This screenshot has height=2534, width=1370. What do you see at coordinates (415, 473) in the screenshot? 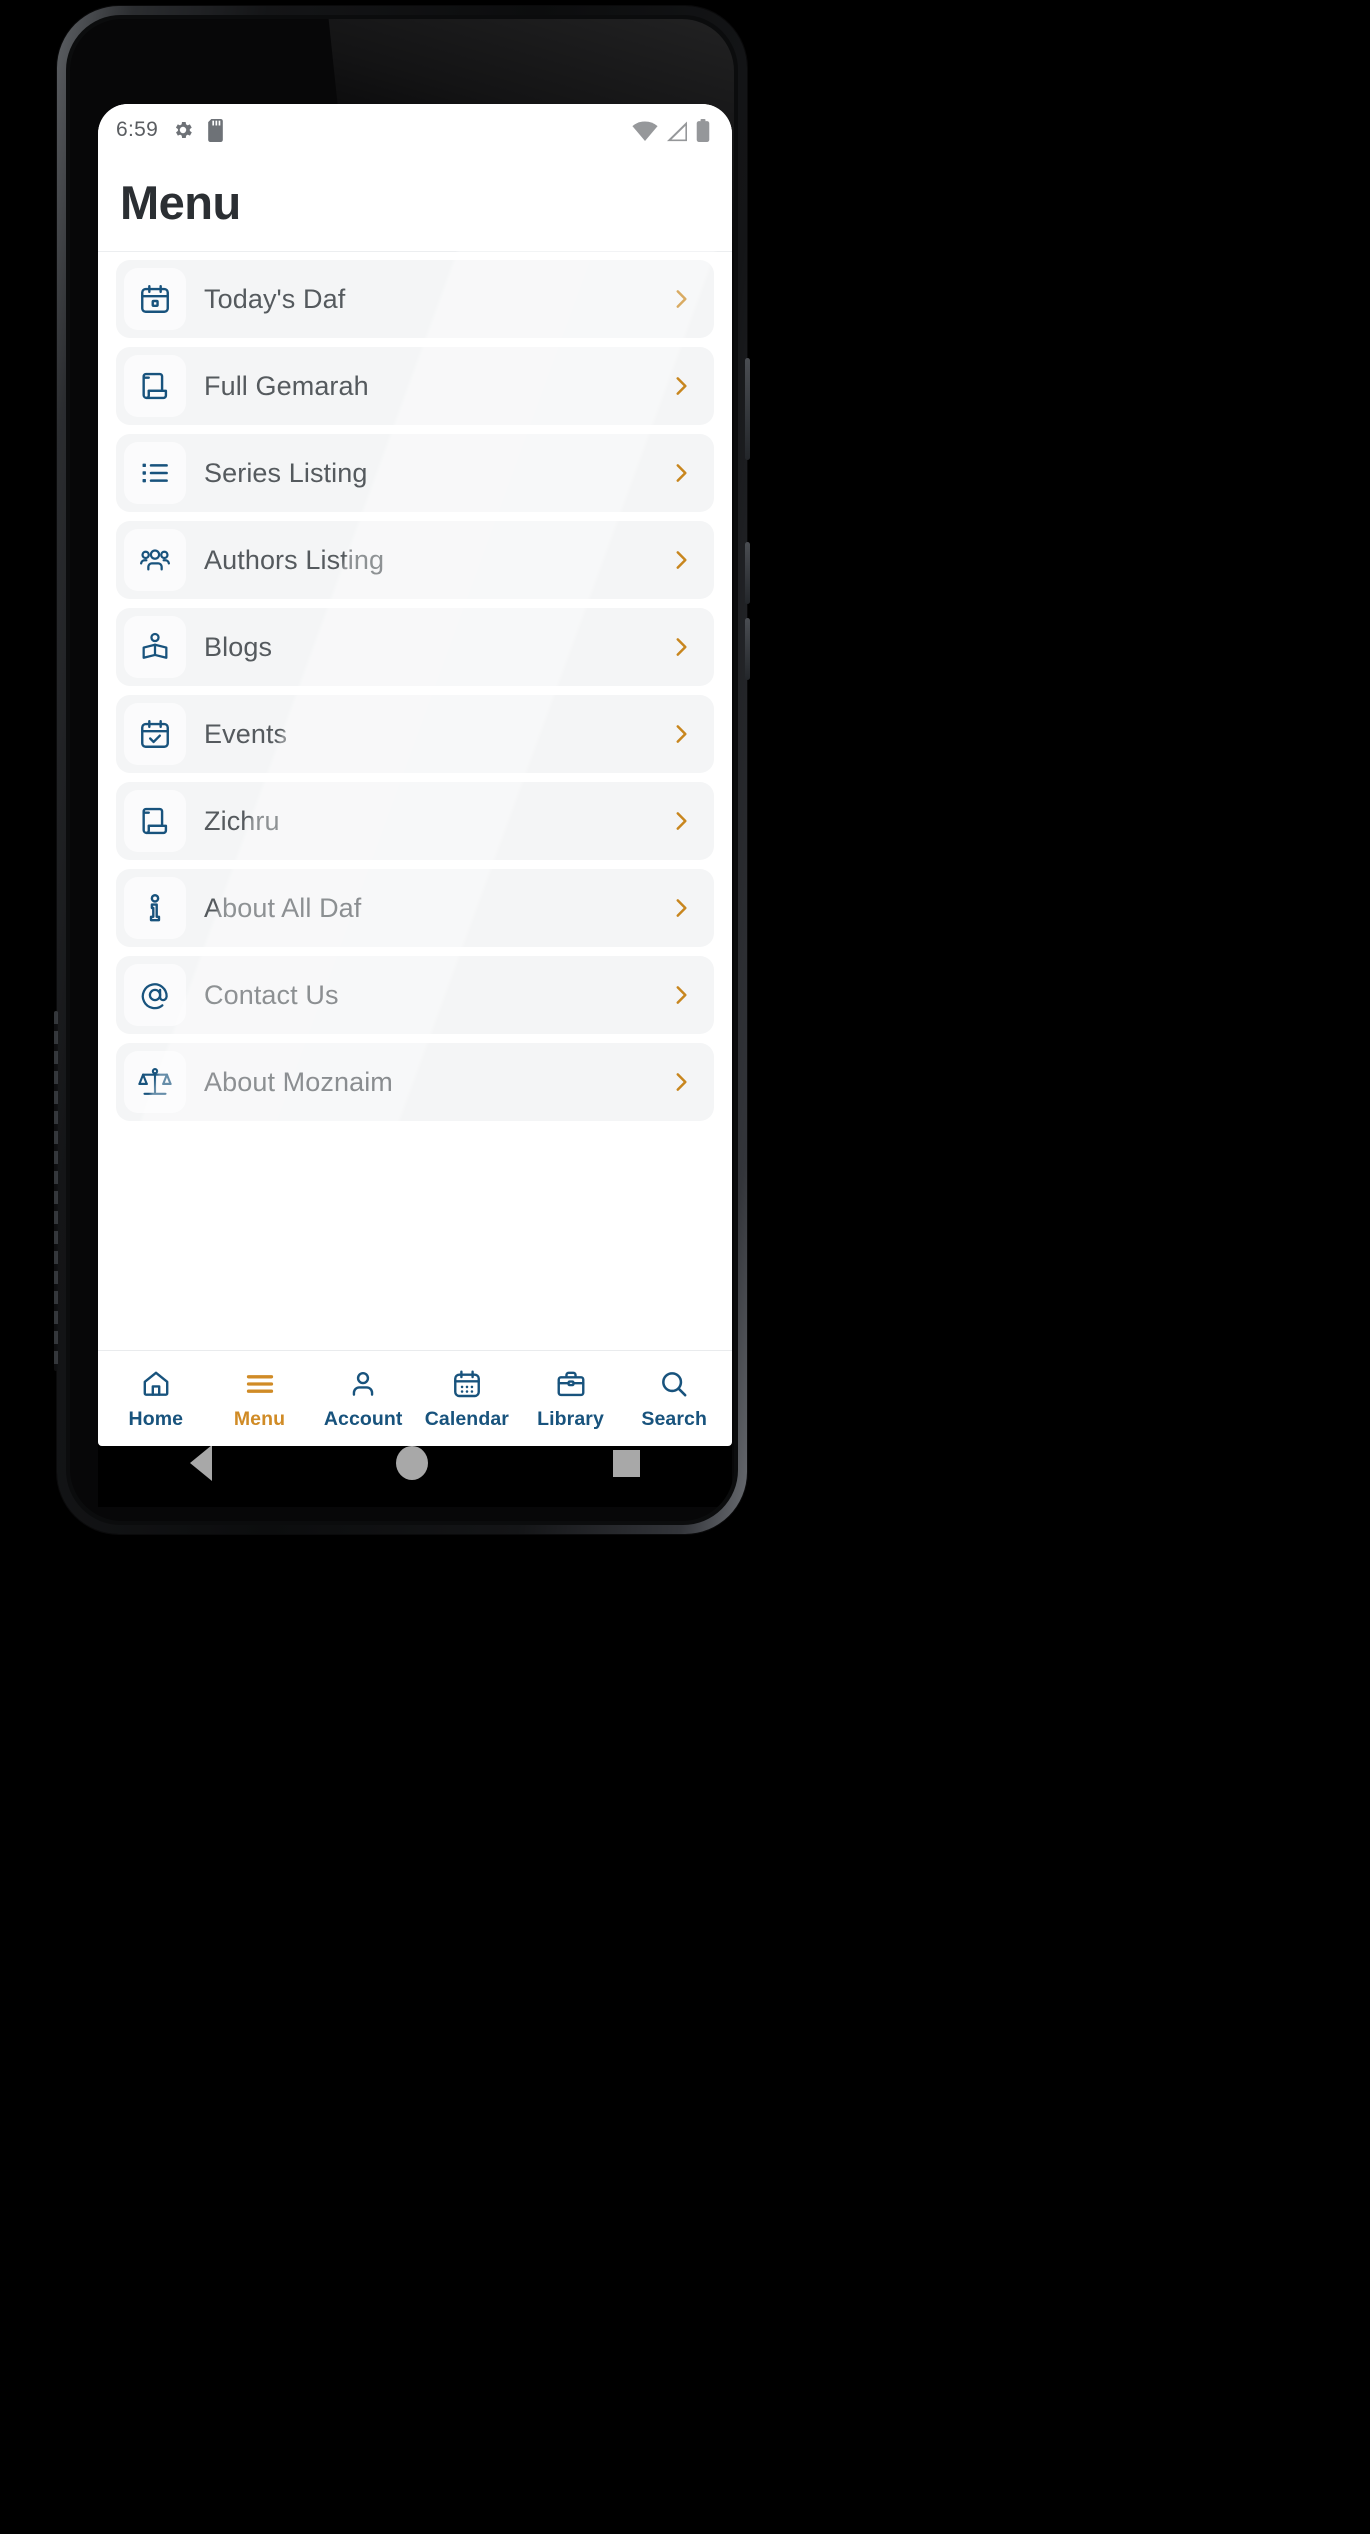
I see `menu-item-series-listing: Series Listing` at bounding box center [415, 473].